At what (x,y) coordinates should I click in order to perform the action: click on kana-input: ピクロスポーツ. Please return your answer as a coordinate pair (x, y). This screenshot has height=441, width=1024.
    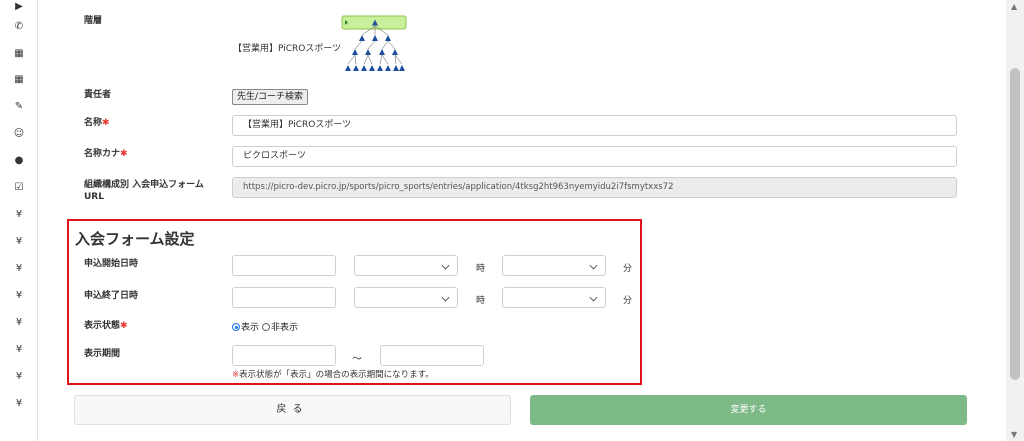
    Looking at the image, I should click on (594, 156).